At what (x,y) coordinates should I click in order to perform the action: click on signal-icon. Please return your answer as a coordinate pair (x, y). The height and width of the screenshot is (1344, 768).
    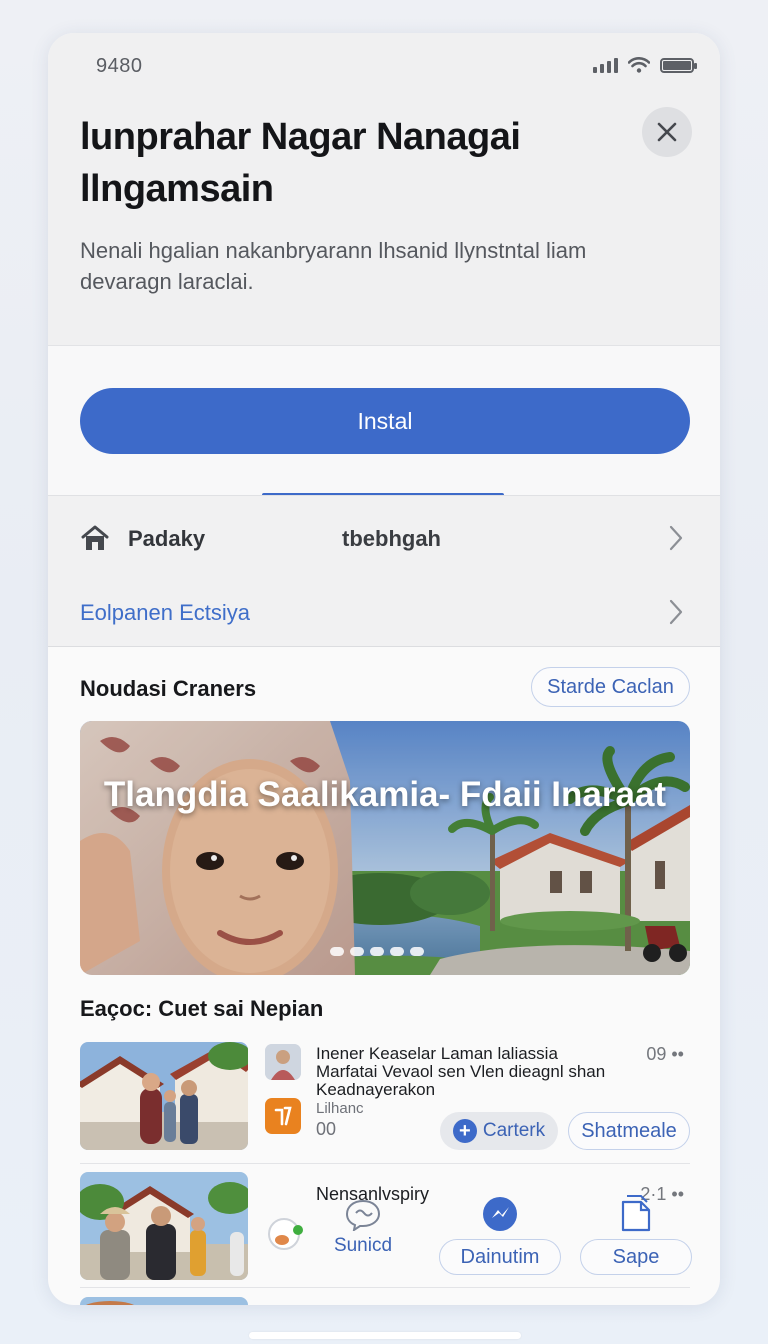
    Looking at the image, I should click on (605, 65).